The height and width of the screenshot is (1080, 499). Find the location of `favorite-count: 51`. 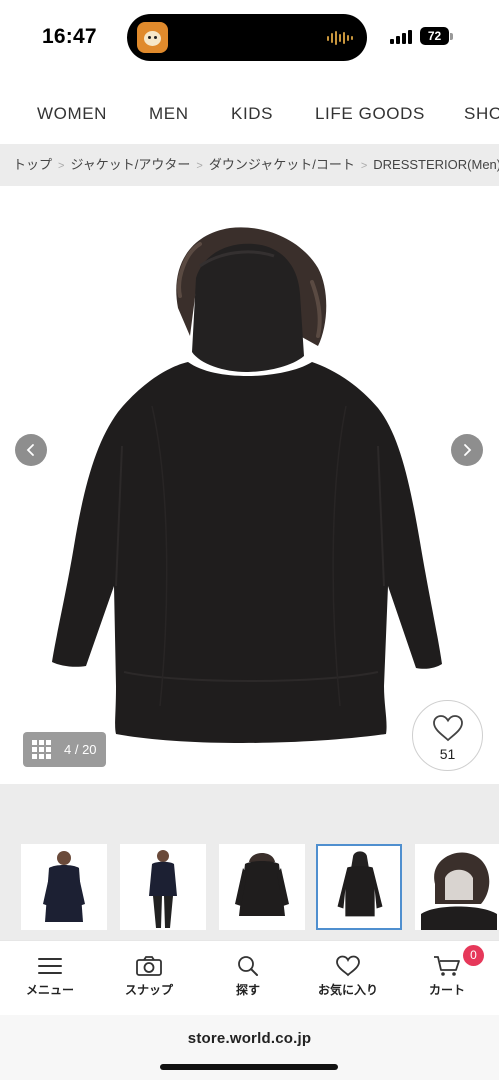

favorite-count: 51 is located at coordinates (447, 754).